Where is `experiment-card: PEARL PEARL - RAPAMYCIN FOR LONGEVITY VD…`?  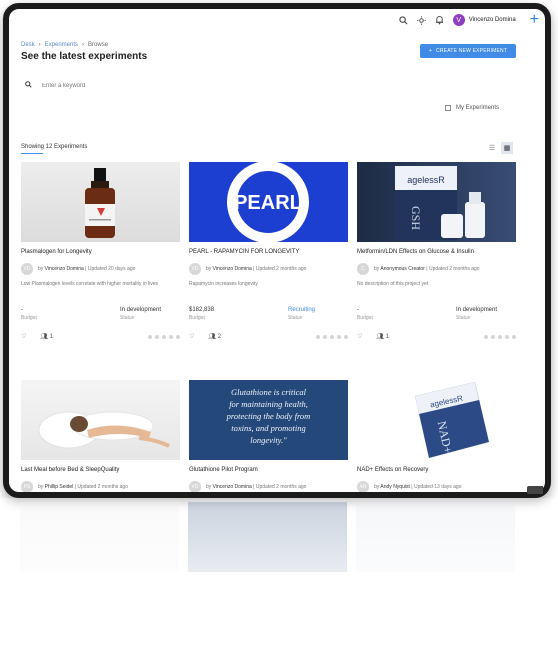
experiment-card: PEARL PEARL - RAPAMYCIN FOR LONGEVITY VD… is located at coordinates (268, 251).